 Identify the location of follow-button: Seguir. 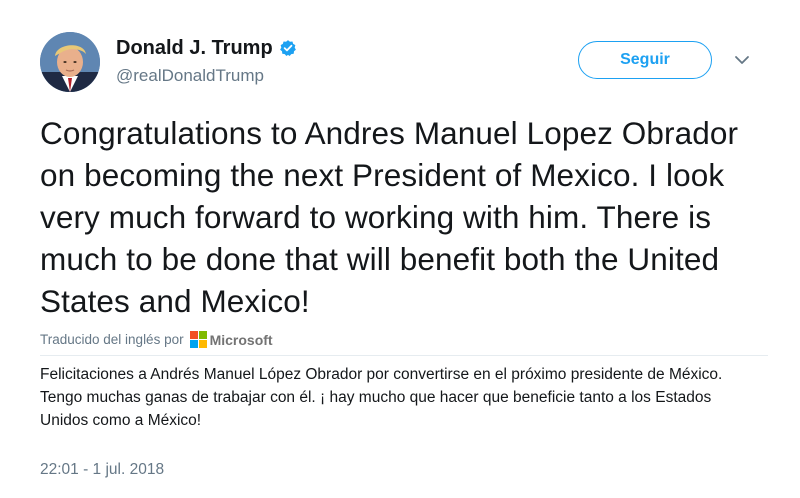
(645, 60).